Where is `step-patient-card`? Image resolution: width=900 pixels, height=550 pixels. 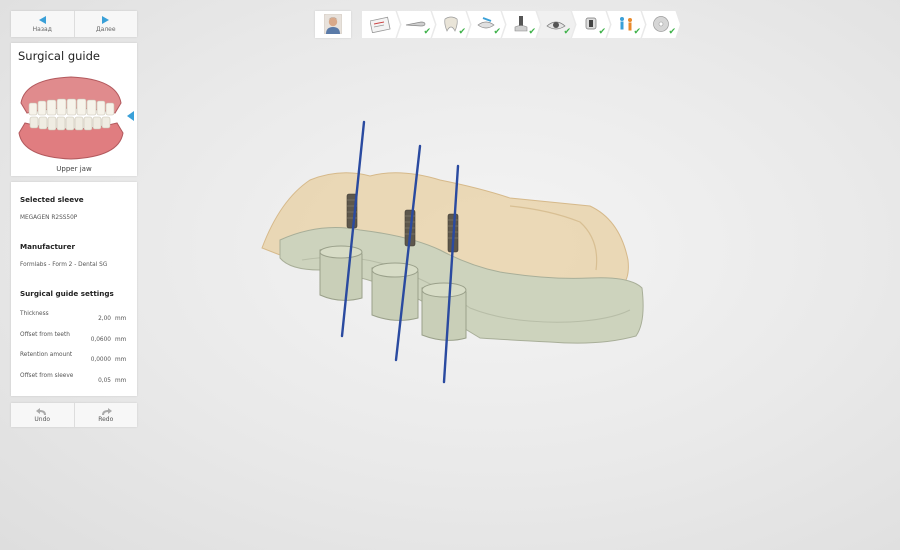 step-patient-card is located at coordinates (381, 24).